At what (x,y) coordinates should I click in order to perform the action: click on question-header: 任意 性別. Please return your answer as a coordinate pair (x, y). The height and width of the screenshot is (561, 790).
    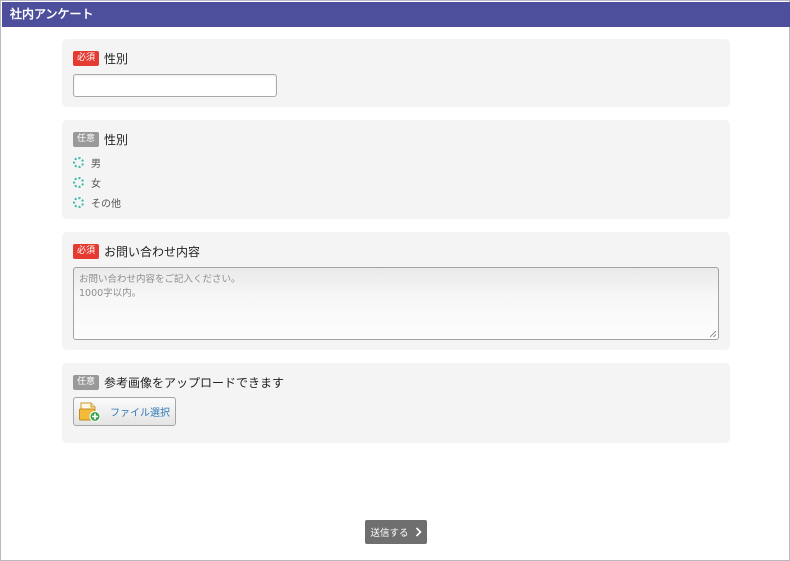
    Looking at the image, I should click on (100, 139).